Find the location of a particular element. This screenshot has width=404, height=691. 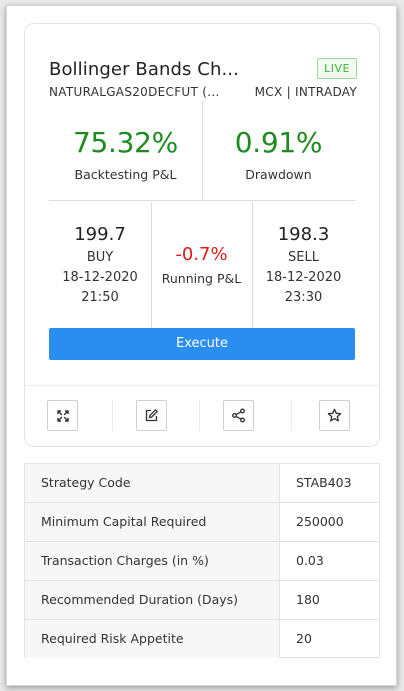

table-row: Recommended Duration (Days) 180 is located at coordinates (202, 600).